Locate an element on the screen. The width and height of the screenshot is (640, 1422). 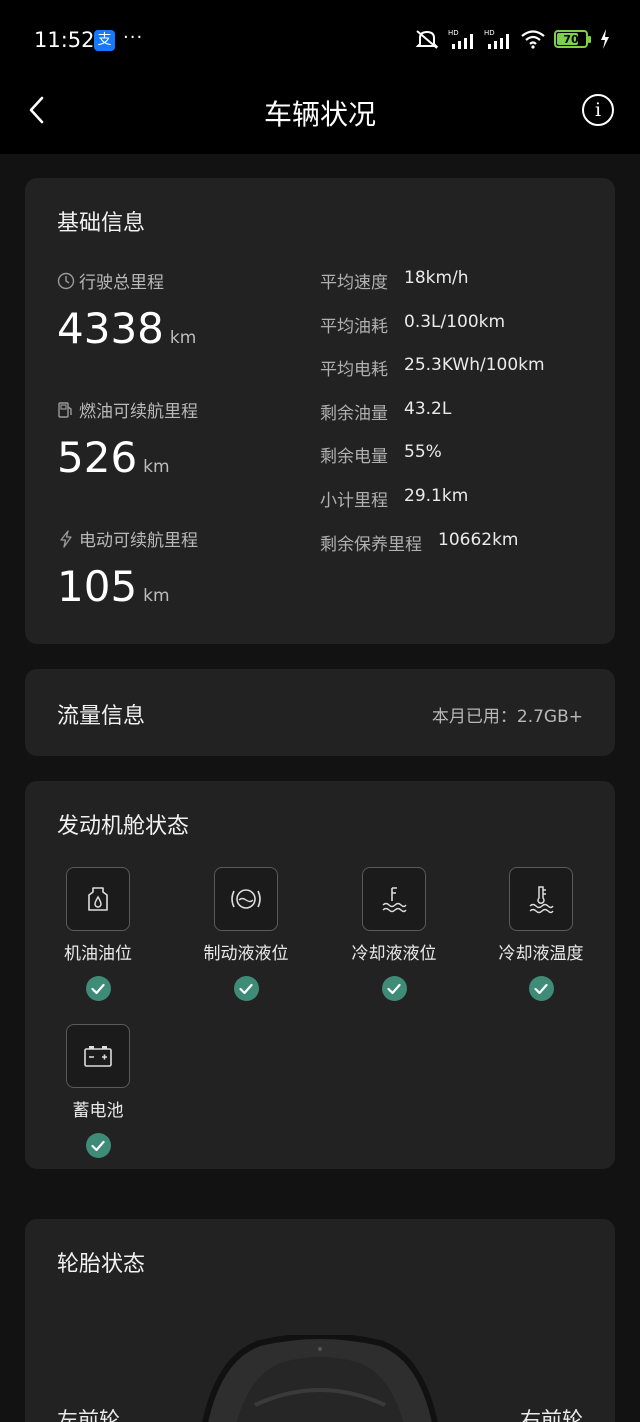
data-usage-summary: 本月已用：2.7GB+ is located at coordinates (507, 717).